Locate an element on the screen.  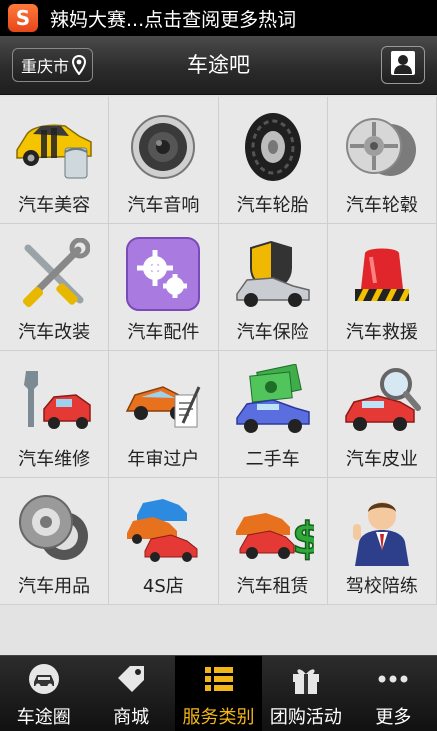
service-label: 汽车维修 is located at coordinates (54, 459).